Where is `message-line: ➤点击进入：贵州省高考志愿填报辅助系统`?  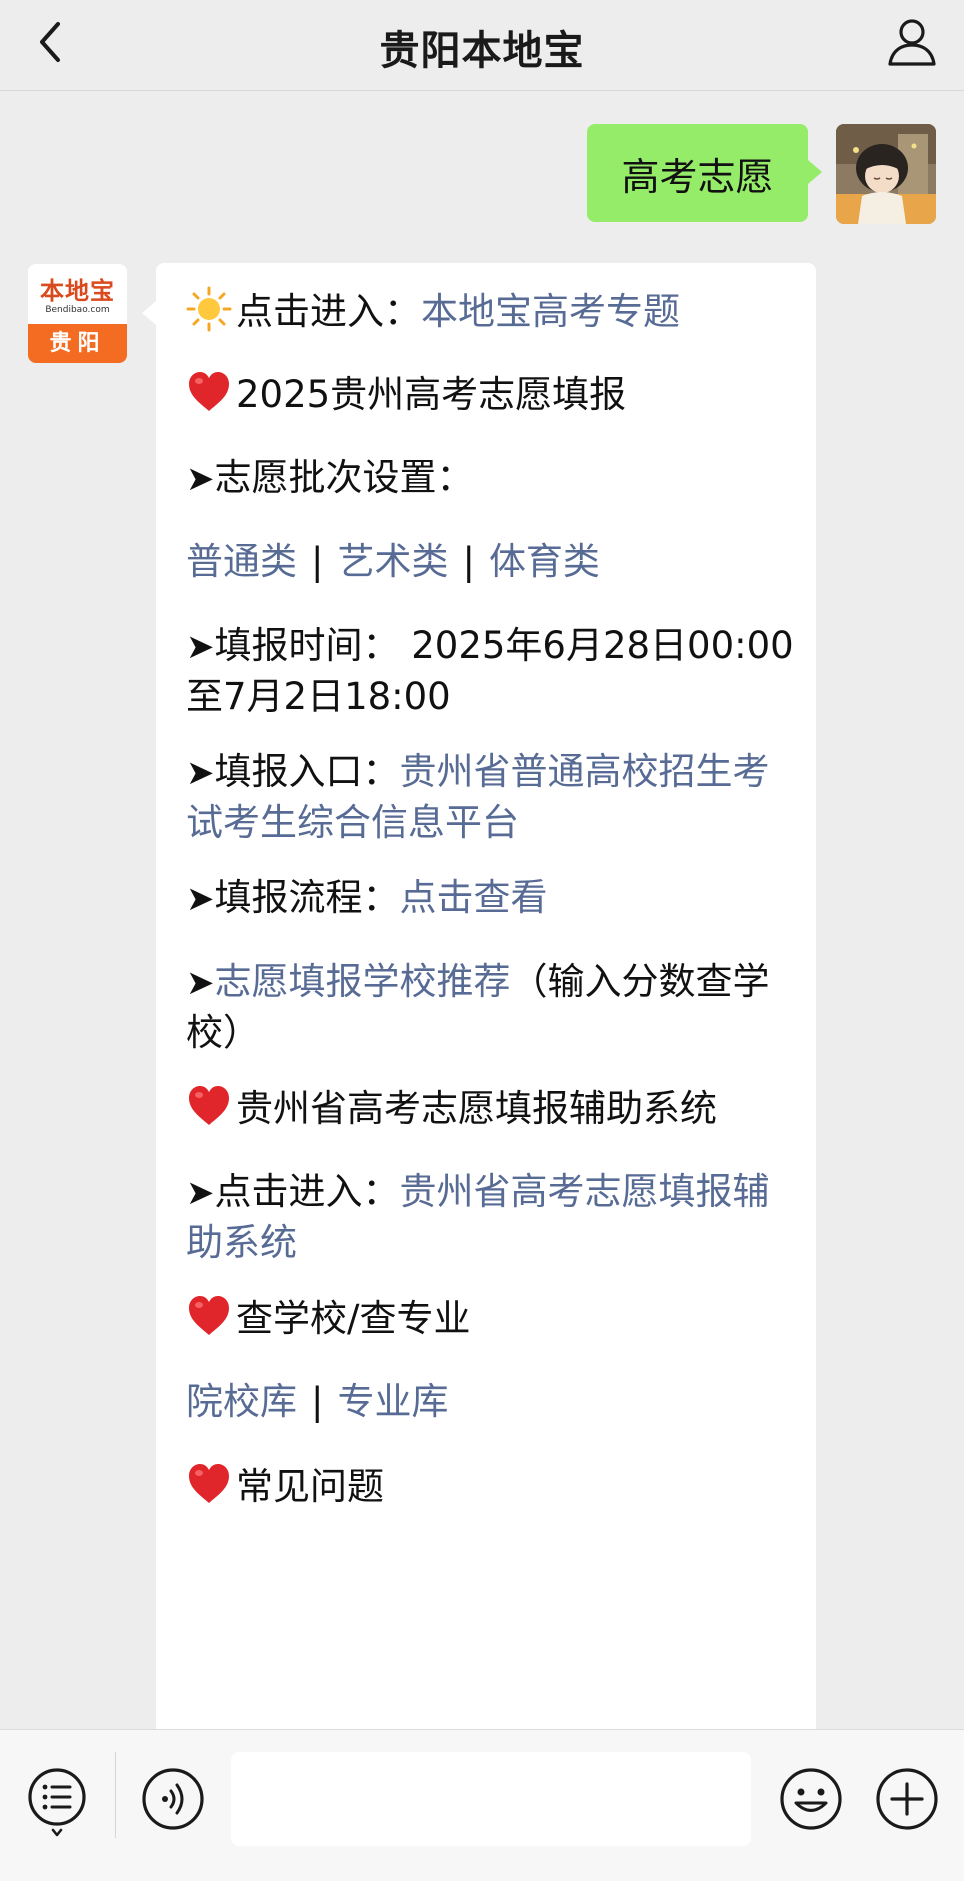
message-line: ➤点击进入：贵州省高考志愿填报辅助系统 is located at coordinates (491, 1217).